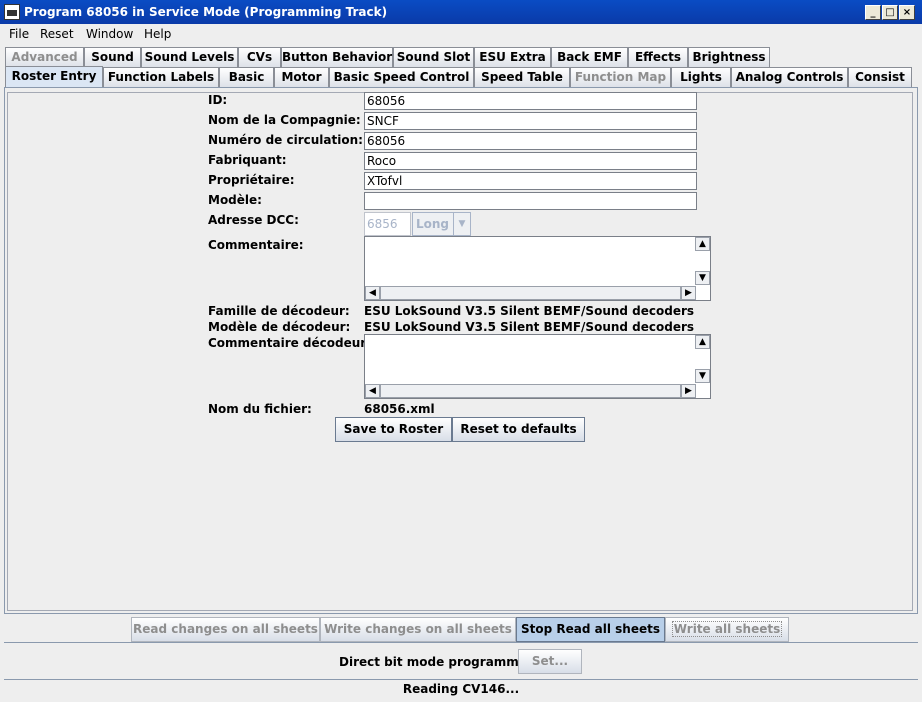 The height and width of the screenshot is (702, 922). What do you see at coordinates (235, 200) in the screenshot?
I see `model-label: Modèle:` at bounding box center [235, 200].